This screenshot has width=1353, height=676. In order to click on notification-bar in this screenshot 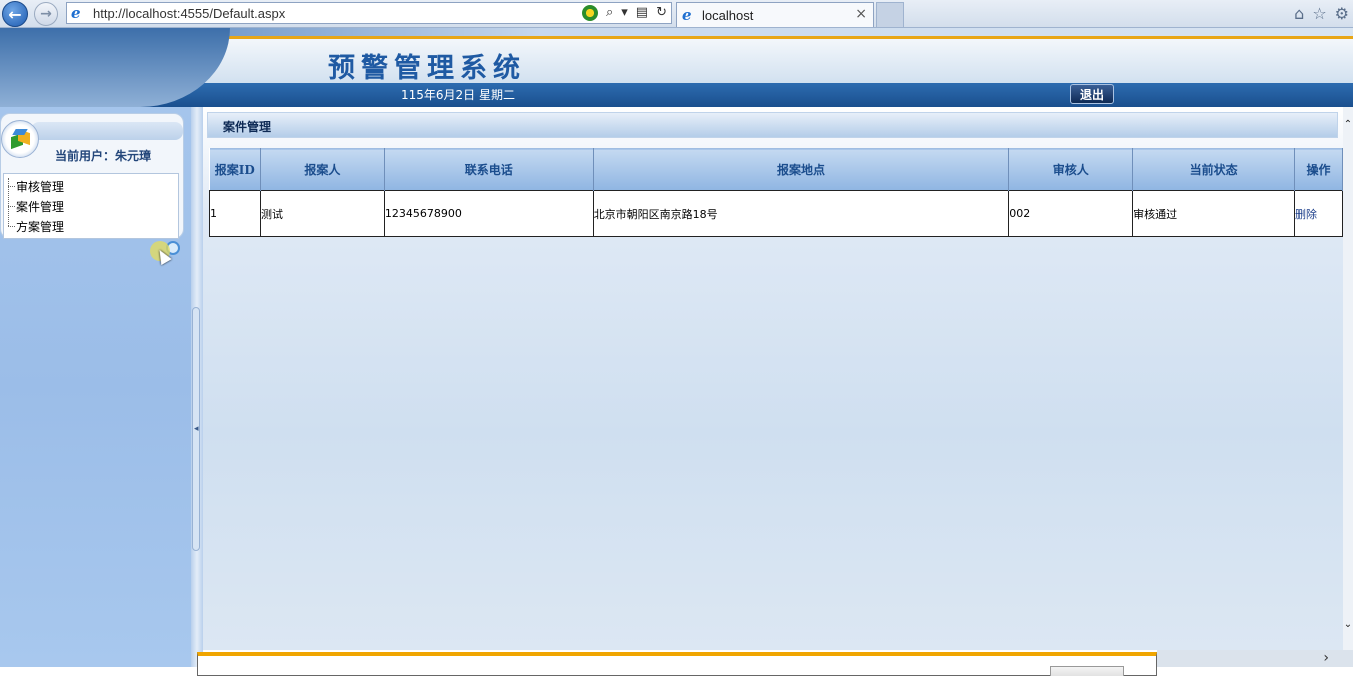, I will do `click(677, 664)`.